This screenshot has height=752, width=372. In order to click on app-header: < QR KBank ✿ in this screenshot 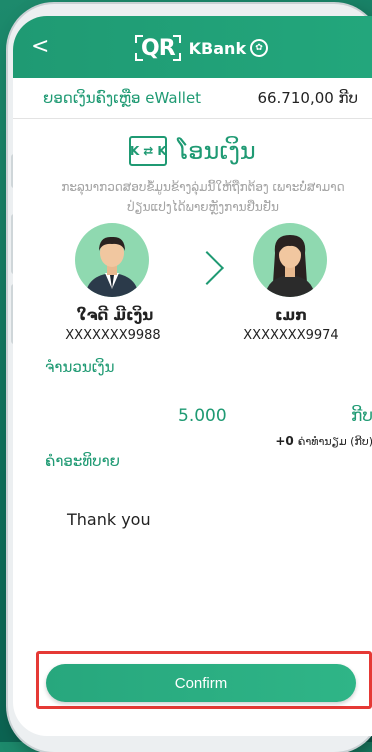, I will do `click(192, 47)`.